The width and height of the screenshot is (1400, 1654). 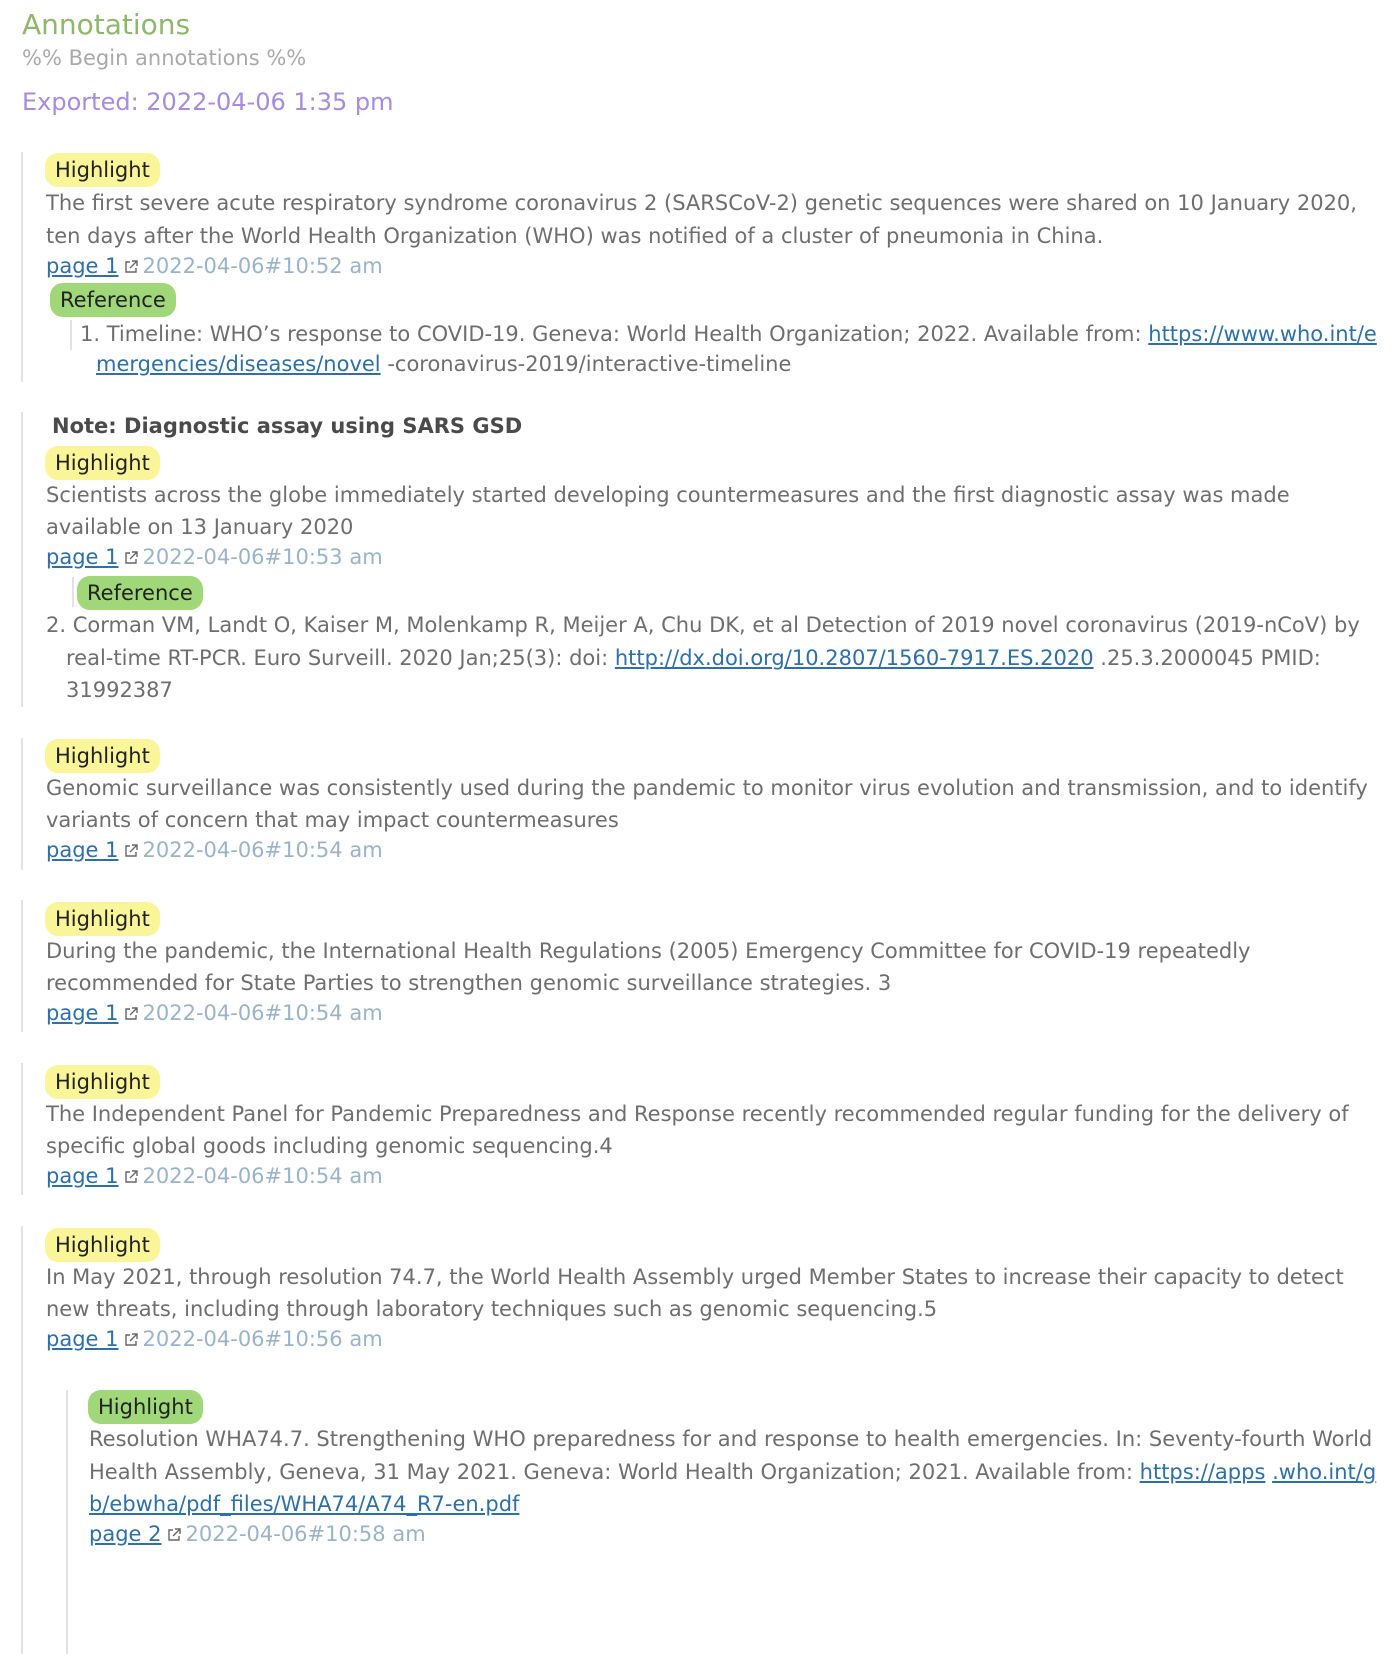 What do you see at coordinates (208, 102) in the screenshot?
I see `exported-timestamp: Exported: 2022-04-06 1:35 pm` at bounding box center [208, 102].